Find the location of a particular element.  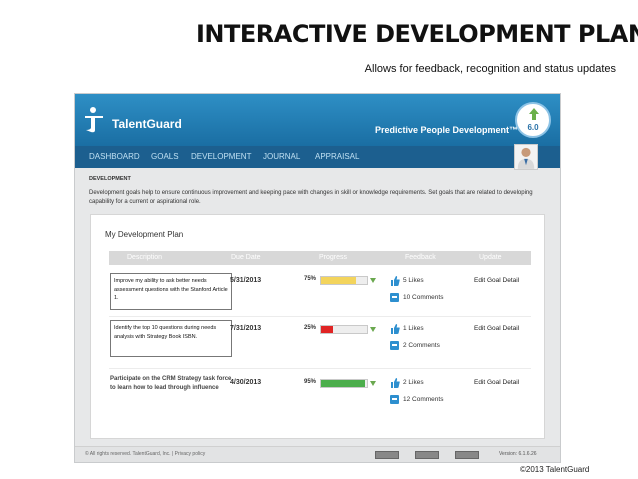

nav-appraisal: APPRAISAL is located at coordinates (337, 156).